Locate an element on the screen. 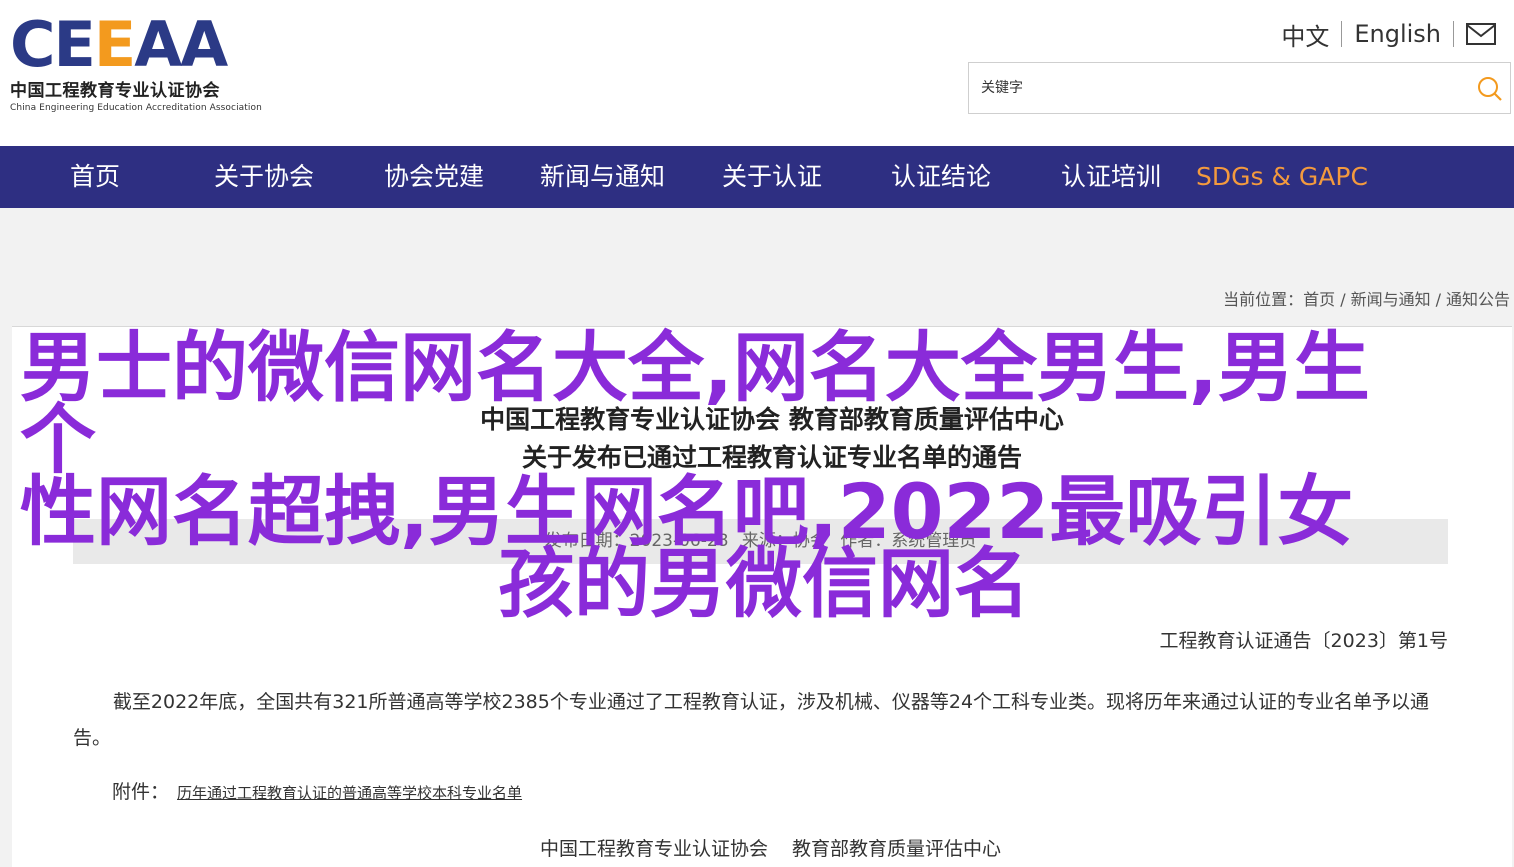  signature-association: 中国工程教育专业认证协会 is located at coordinates (654, 849).